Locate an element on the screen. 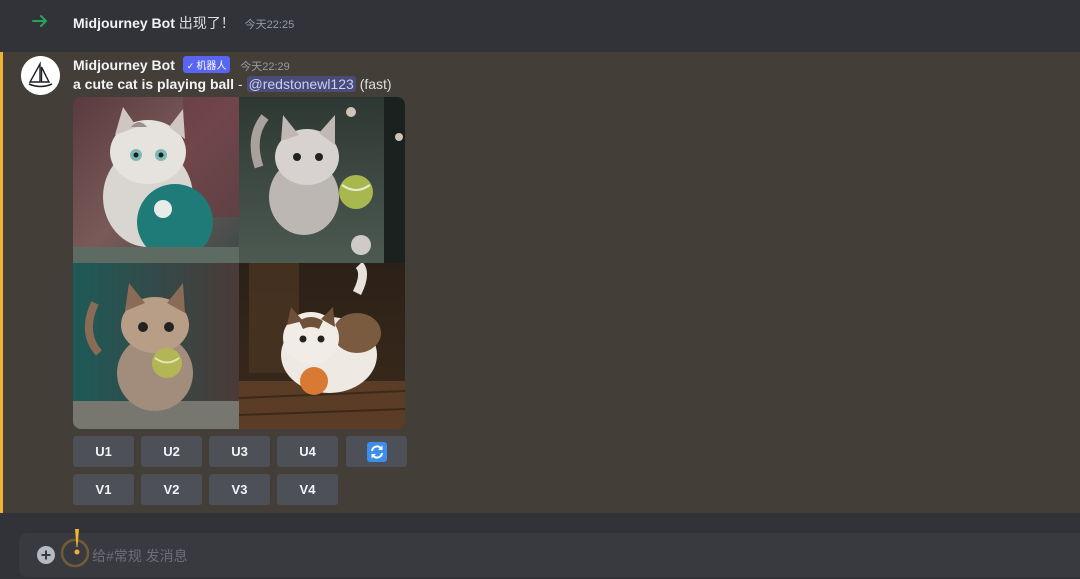  composer-placeholder-text: #常规 发消息 is located at coordinates (147, 556).